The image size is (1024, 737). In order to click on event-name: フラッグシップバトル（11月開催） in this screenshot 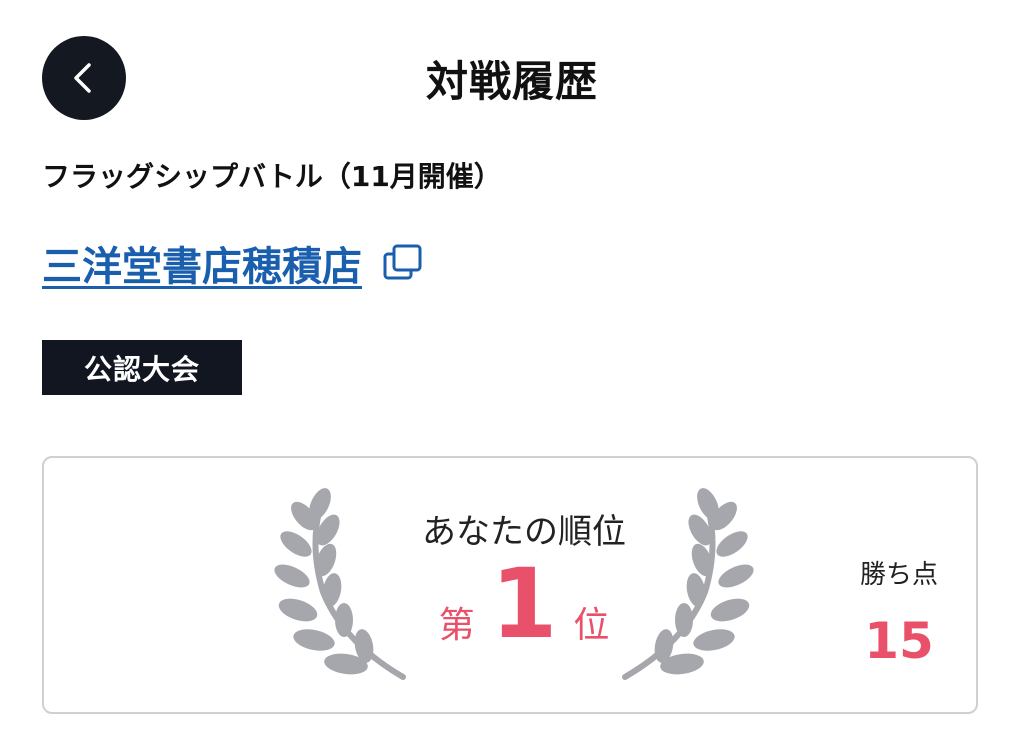, I will do `click(272, 176)`.